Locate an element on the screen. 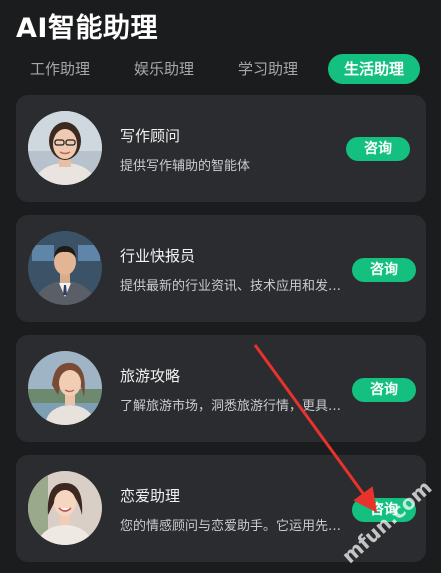 The image size is (441, 573). portrait-suit-man-icon is located at coordinates (65, 268).